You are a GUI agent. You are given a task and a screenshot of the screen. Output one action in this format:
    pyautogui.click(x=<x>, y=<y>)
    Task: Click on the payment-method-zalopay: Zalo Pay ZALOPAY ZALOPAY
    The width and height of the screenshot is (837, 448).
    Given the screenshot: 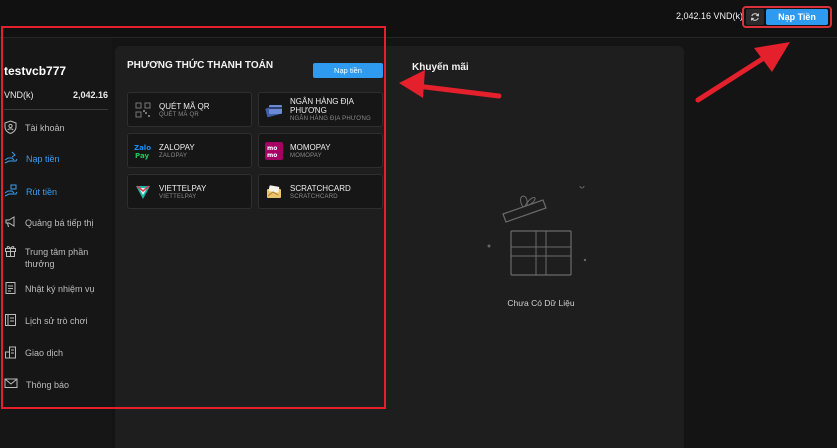 What is the action you would take?
    pyautogui.click(x=189, y=150)
    